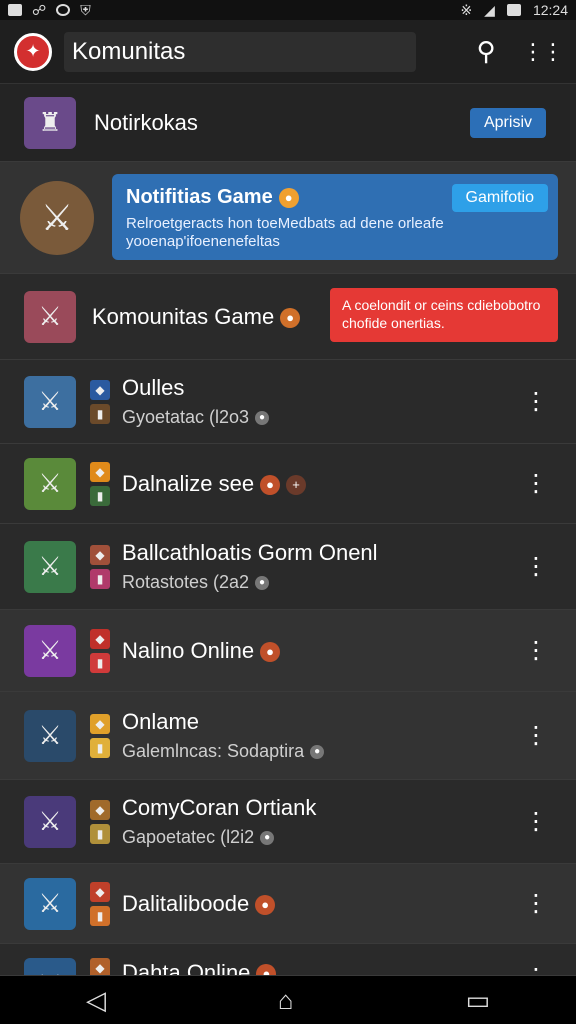 This screenshot has width=576, height=1024. Describe the element at coordinates (507, 122) in the screenshot. I see `header-action-button: Aprisiv` at that location.